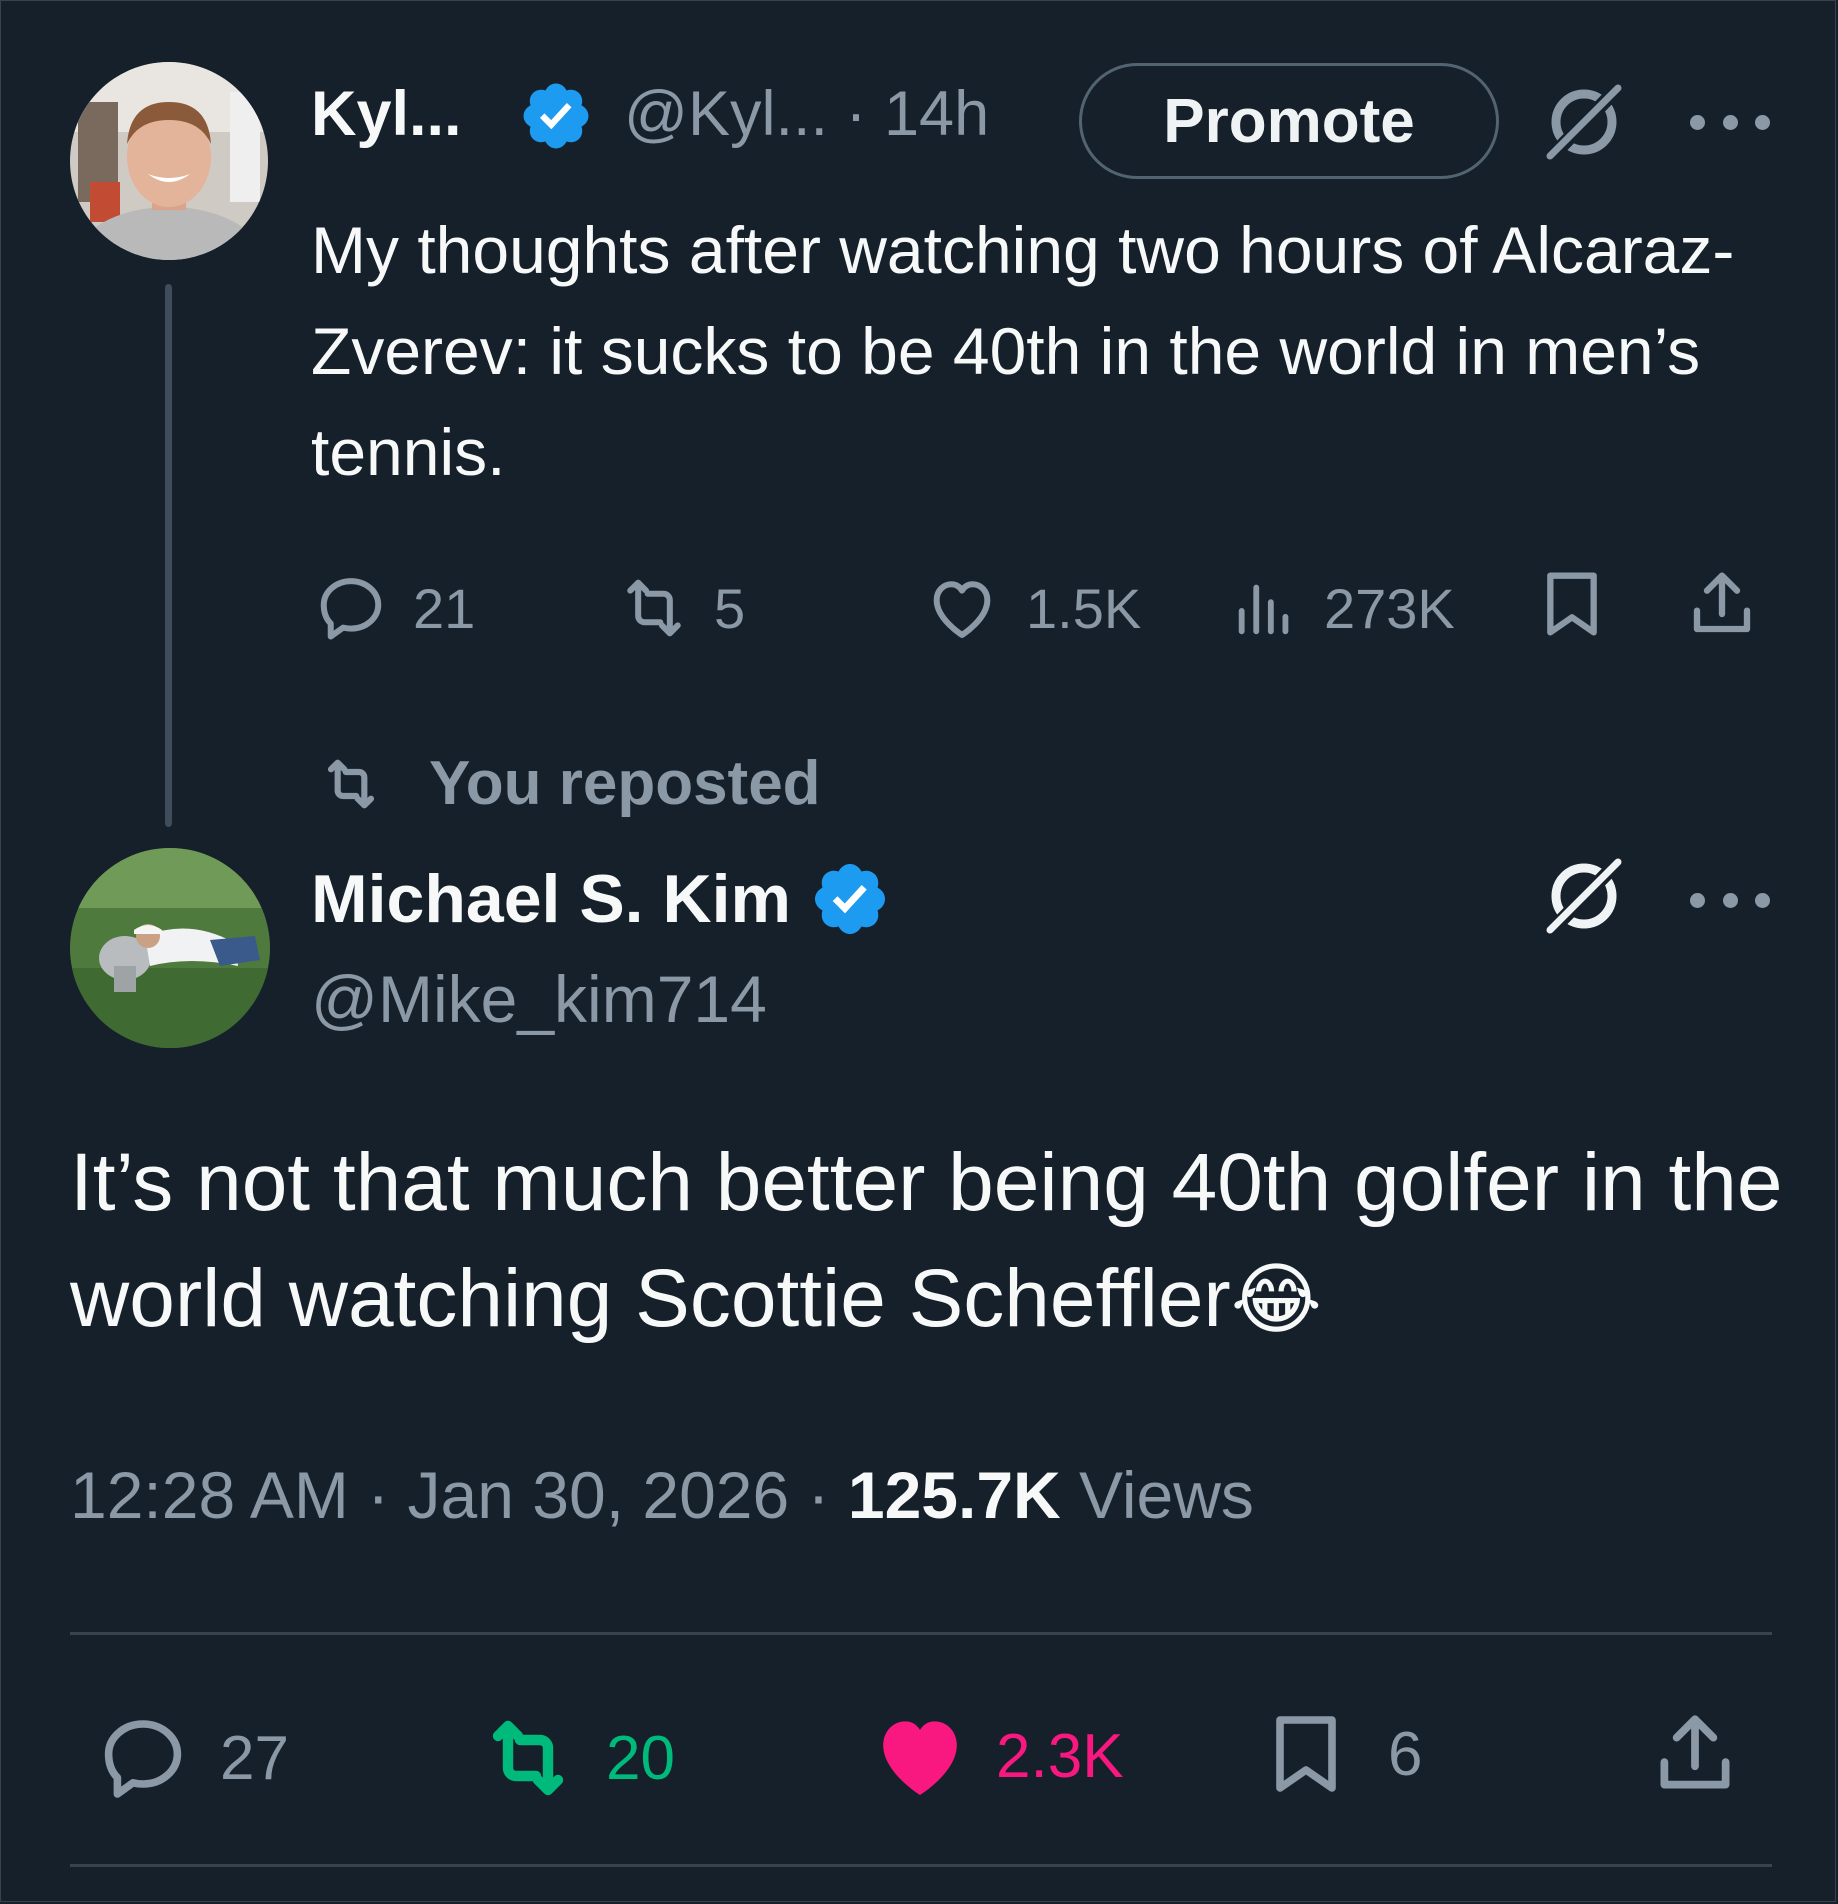 The width and height of the screenshot is (1838, 1904). I want to click on main-author-handle: @Mike_kim714, so click(539, 999).